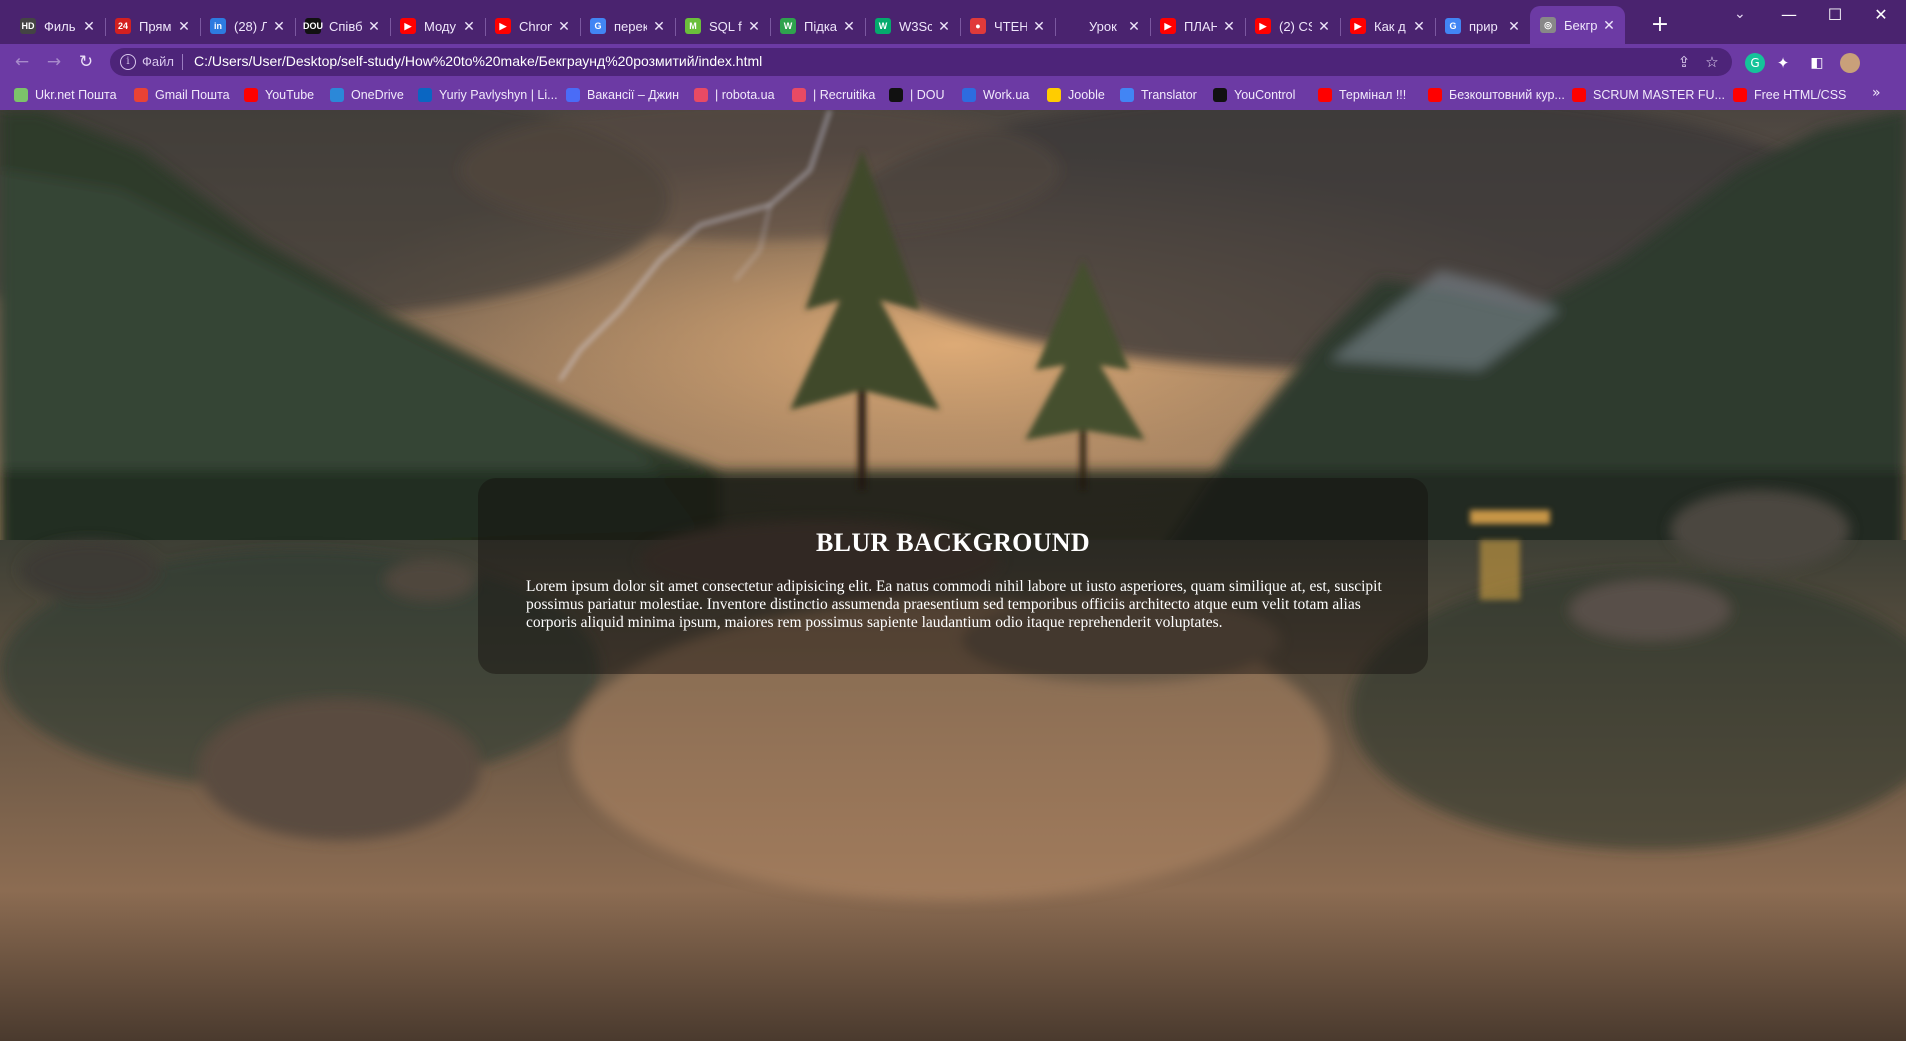 The height and width of the screenshot is (1041, 1906). I want to click on profile-avatar, so click(1850, 63).